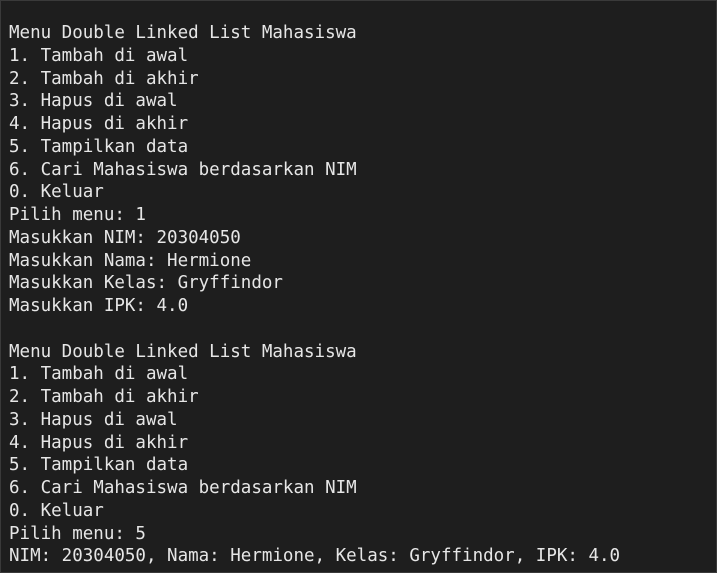 The width and height of the screenshot is (717, 573). What do you see at coordinates (130, 260) in the screenshot?
I see `terminal-line-nama-input: Masukkan Nama: Hermione` at bounding box center [130, 260].